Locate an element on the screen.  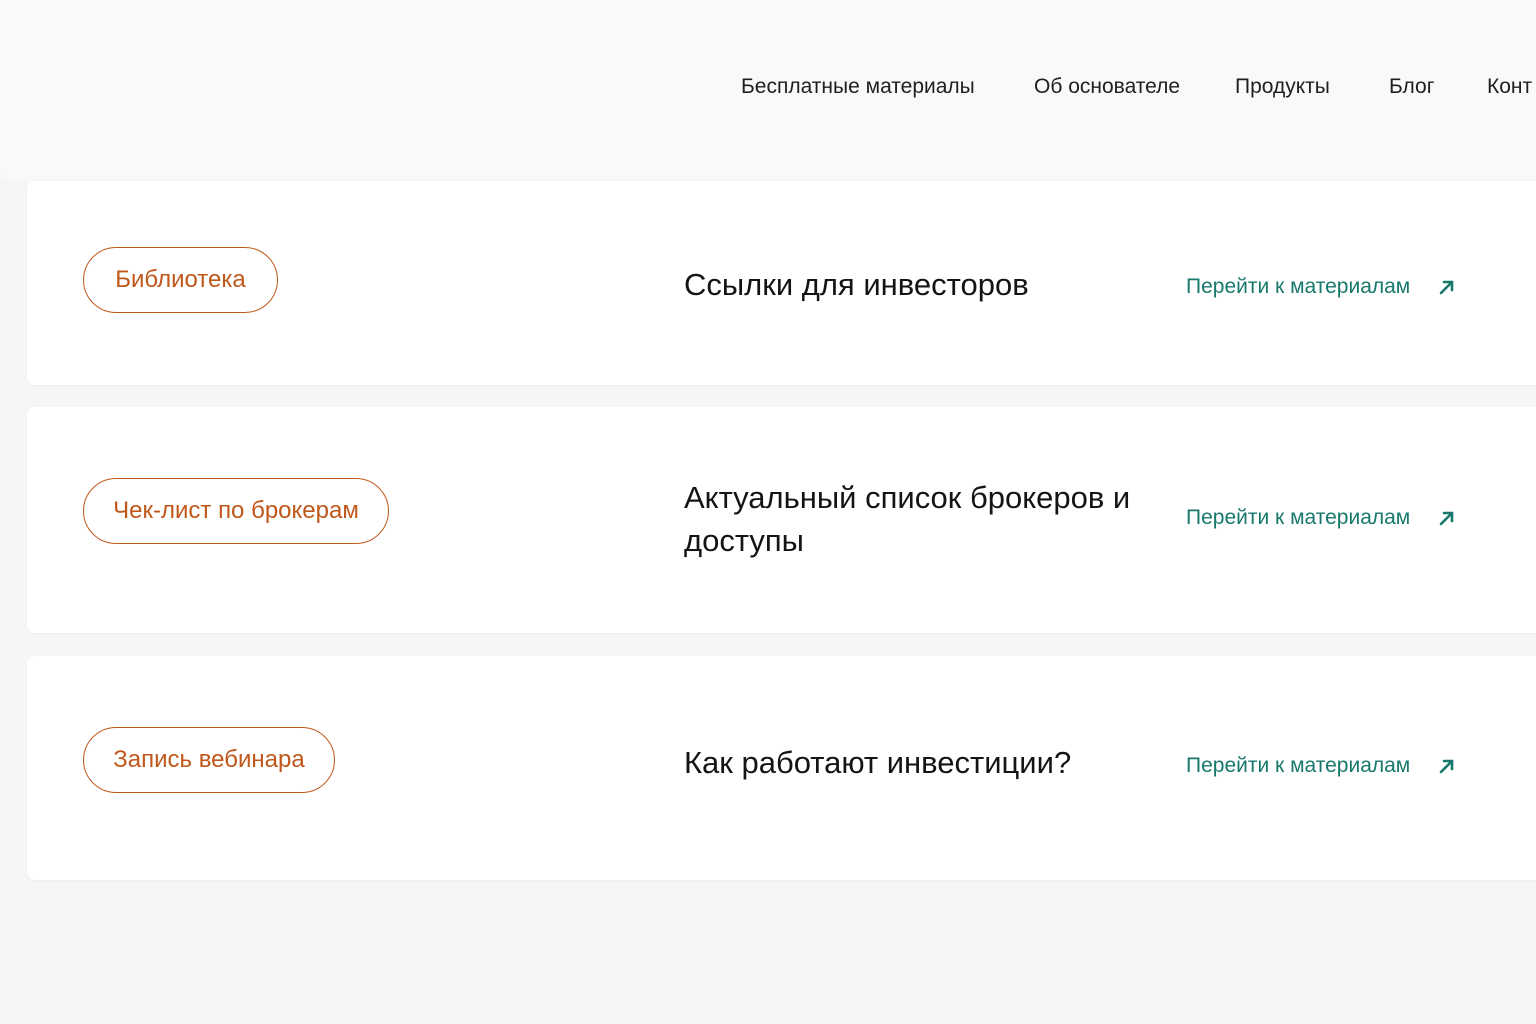
nav-item-products: Продукты is located at coordinates (1282, 87).